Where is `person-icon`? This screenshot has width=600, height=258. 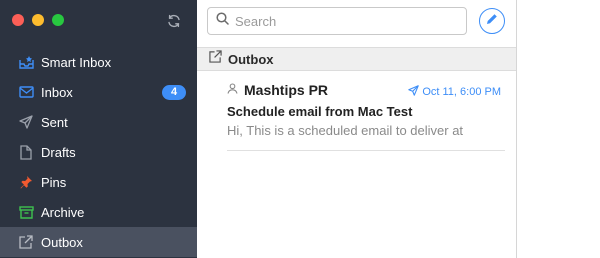
person-icon is located at coordinates (232, 90).